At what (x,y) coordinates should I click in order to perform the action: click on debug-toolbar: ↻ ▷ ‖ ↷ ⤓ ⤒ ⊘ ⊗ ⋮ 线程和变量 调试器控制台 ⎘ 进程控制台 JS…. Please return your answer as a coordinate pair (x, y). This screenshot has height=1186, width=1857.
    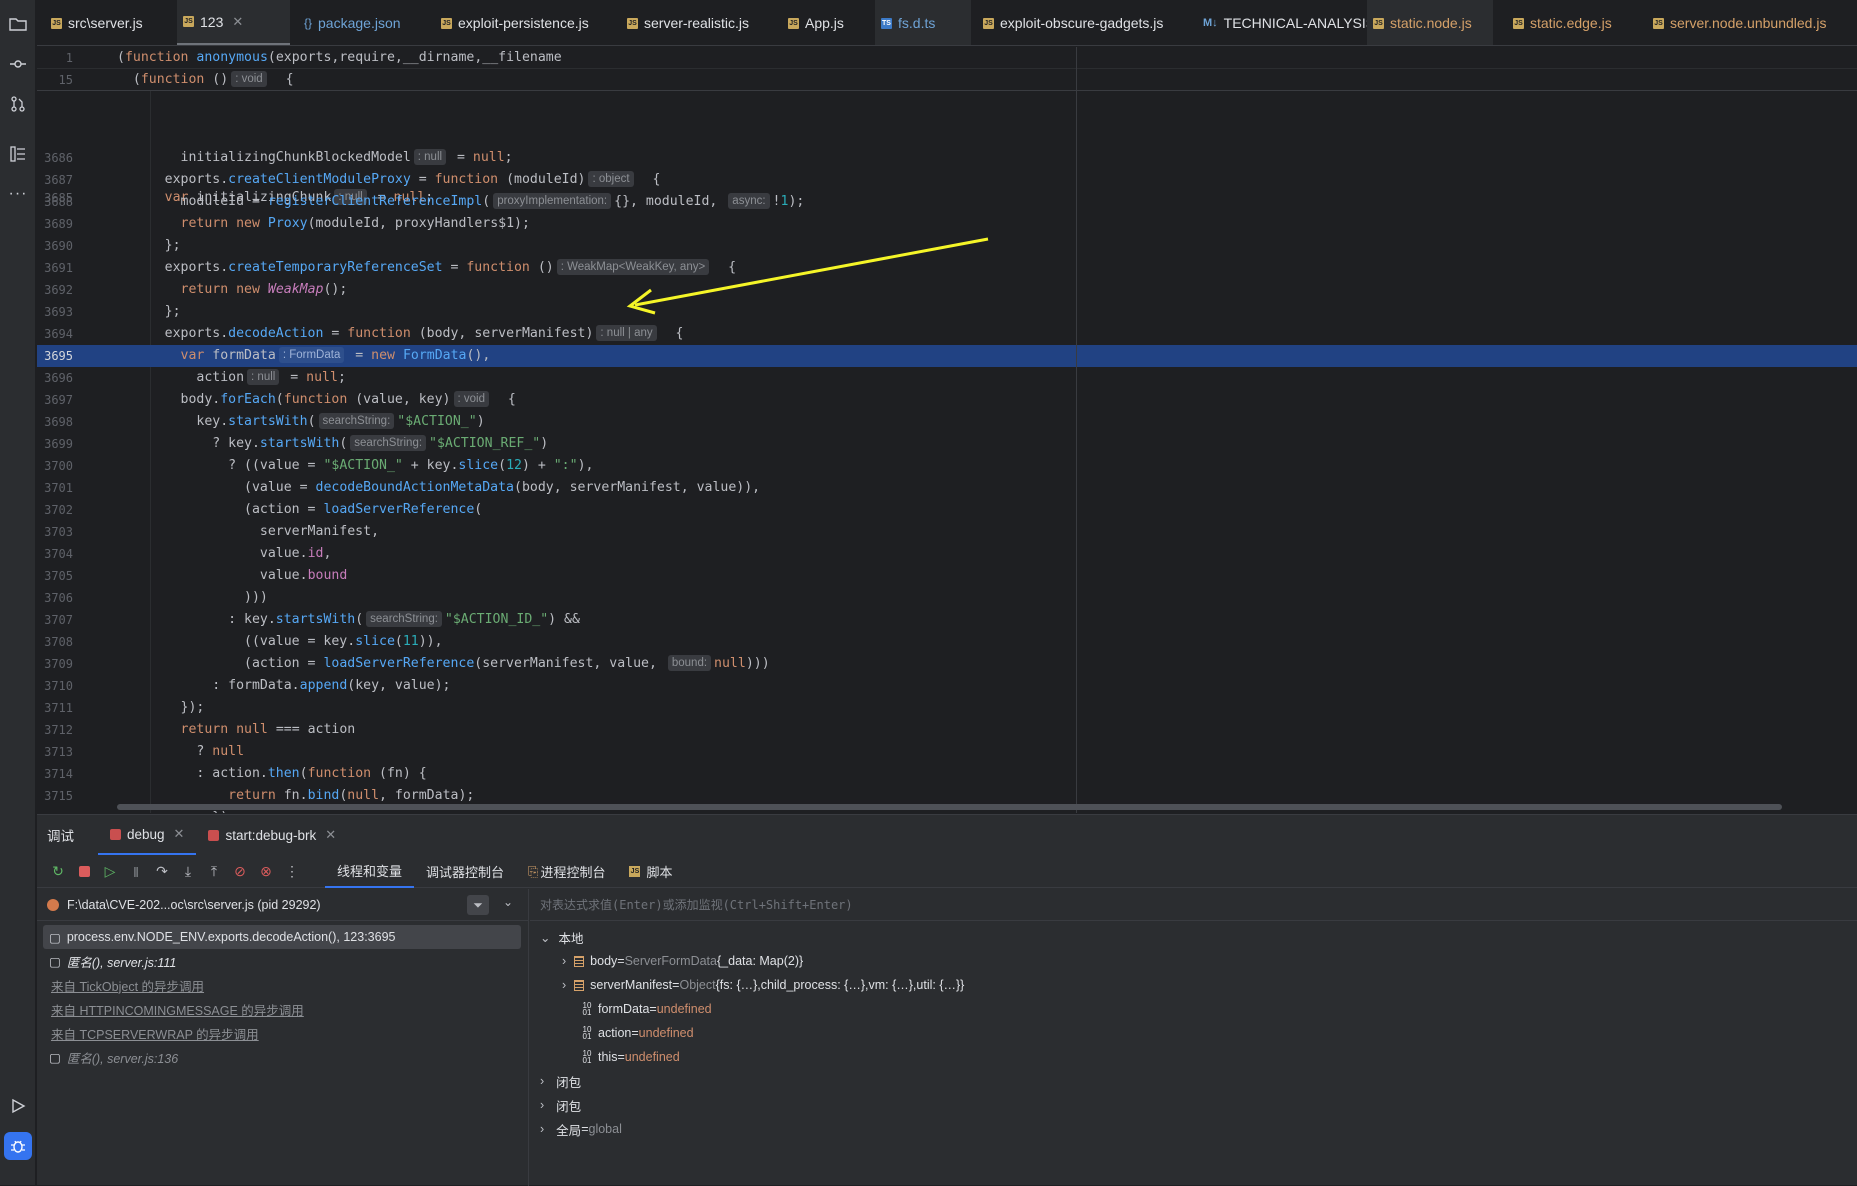
    Looking at the image, I should click on (947, 872).